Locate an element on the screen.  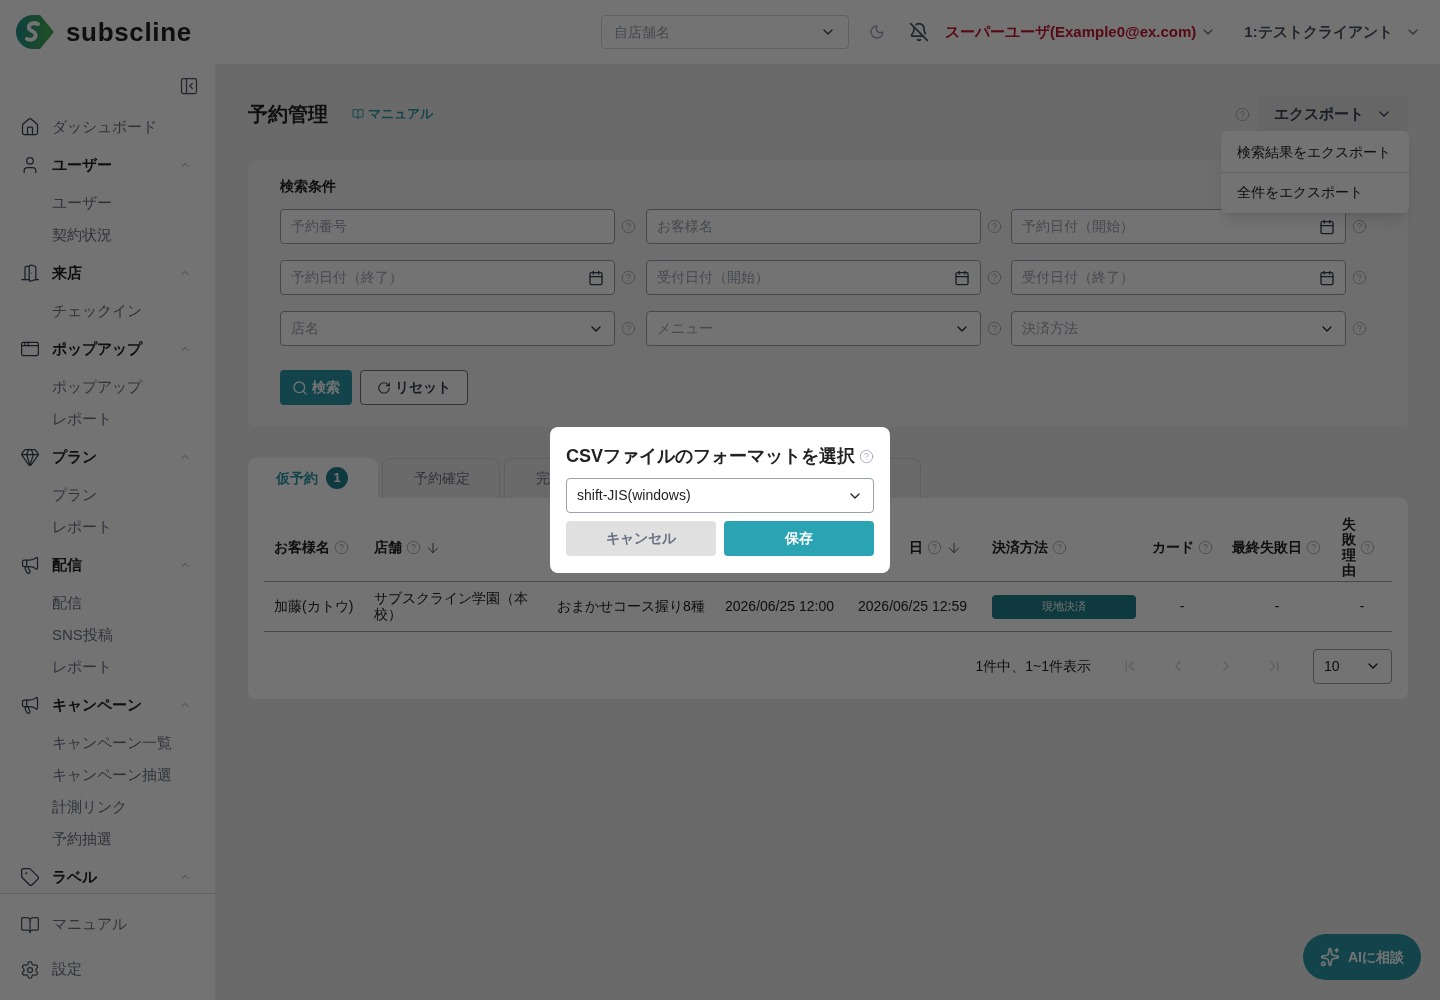
nav-item: ダッシュボード is located at coordinates (105, 127).